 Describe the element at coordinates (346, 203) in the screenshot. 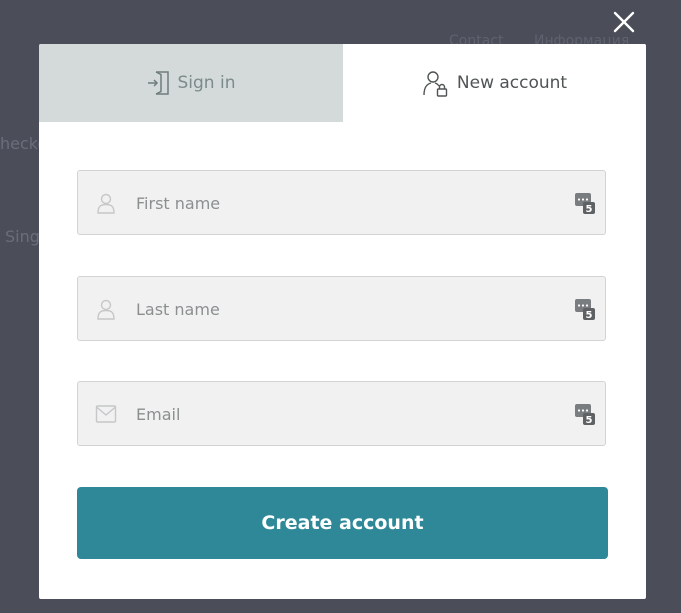

I see `first-name-input` at that location.